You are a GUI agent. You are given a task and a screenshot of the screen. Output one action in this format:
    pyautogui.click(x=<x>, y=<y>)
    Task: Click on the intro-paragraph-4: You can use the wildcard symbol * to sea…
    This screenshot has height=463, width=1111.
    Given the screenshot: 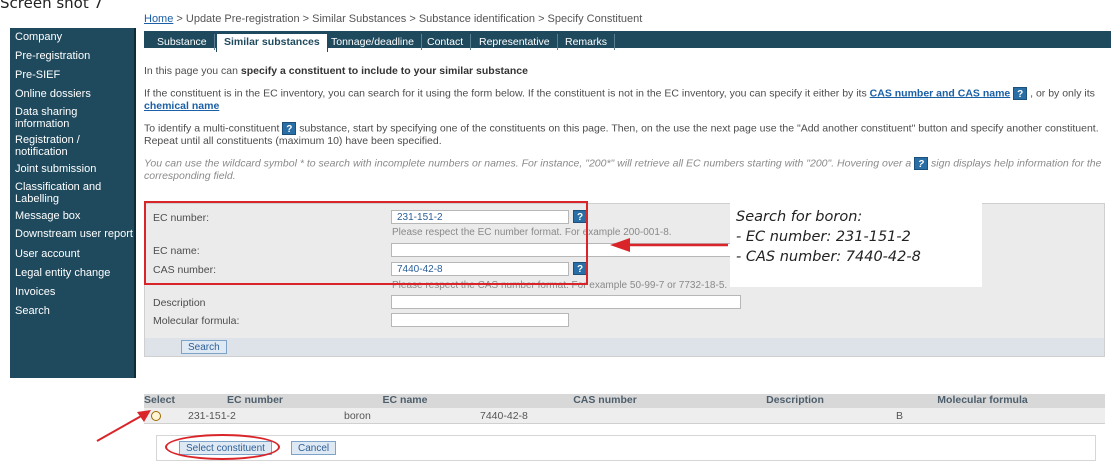 What is the action you would take?
    pyautogui.click(x=626, y=169)
    